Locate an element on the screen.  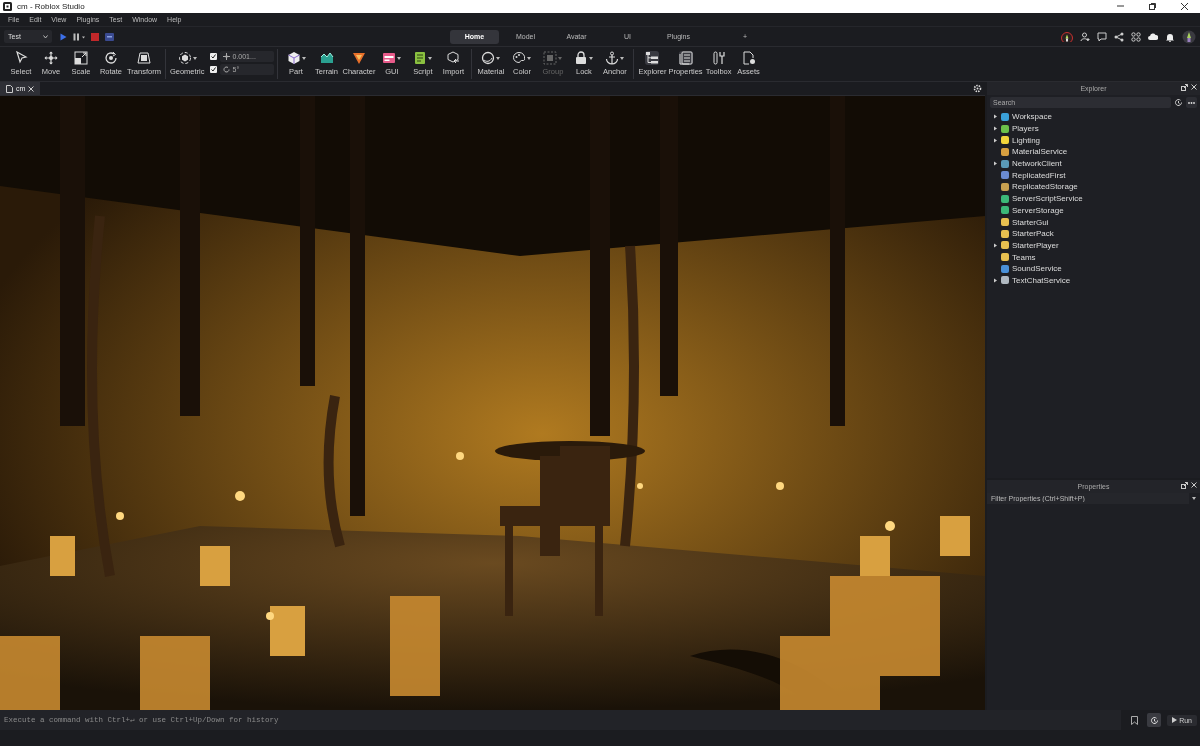
add-person-icon is located at coordinates (1085, 36).